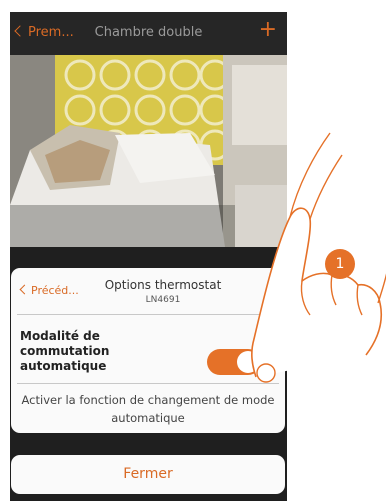 This screenshot has width=386, height=501. I want to click on chevron-left-icon, so click(24, 289).